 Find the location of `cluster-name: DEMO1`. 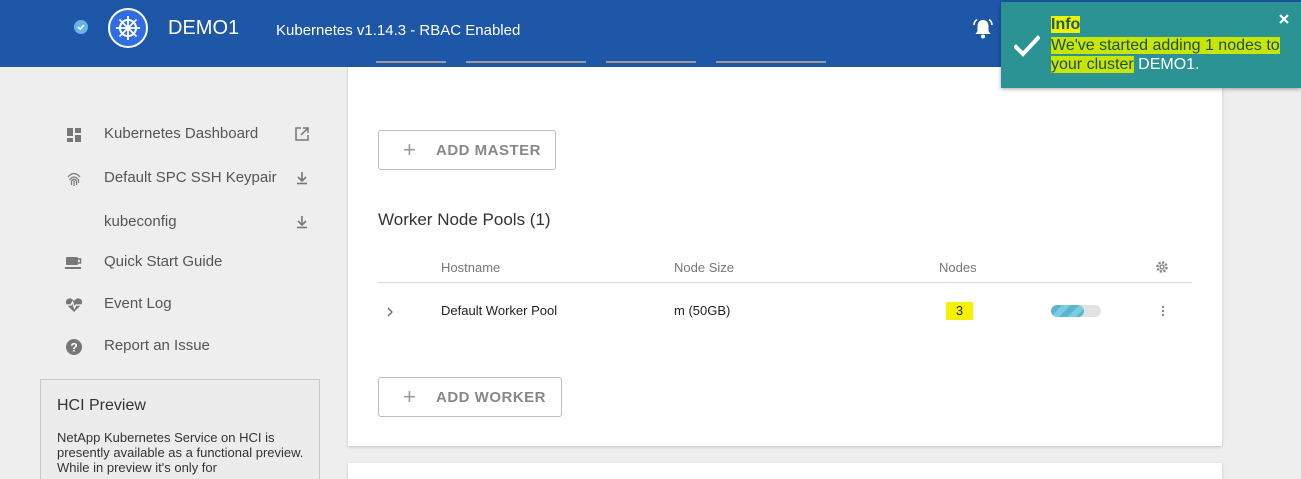

cluster-name: DEMO1 is located at coordinates (204, 28).